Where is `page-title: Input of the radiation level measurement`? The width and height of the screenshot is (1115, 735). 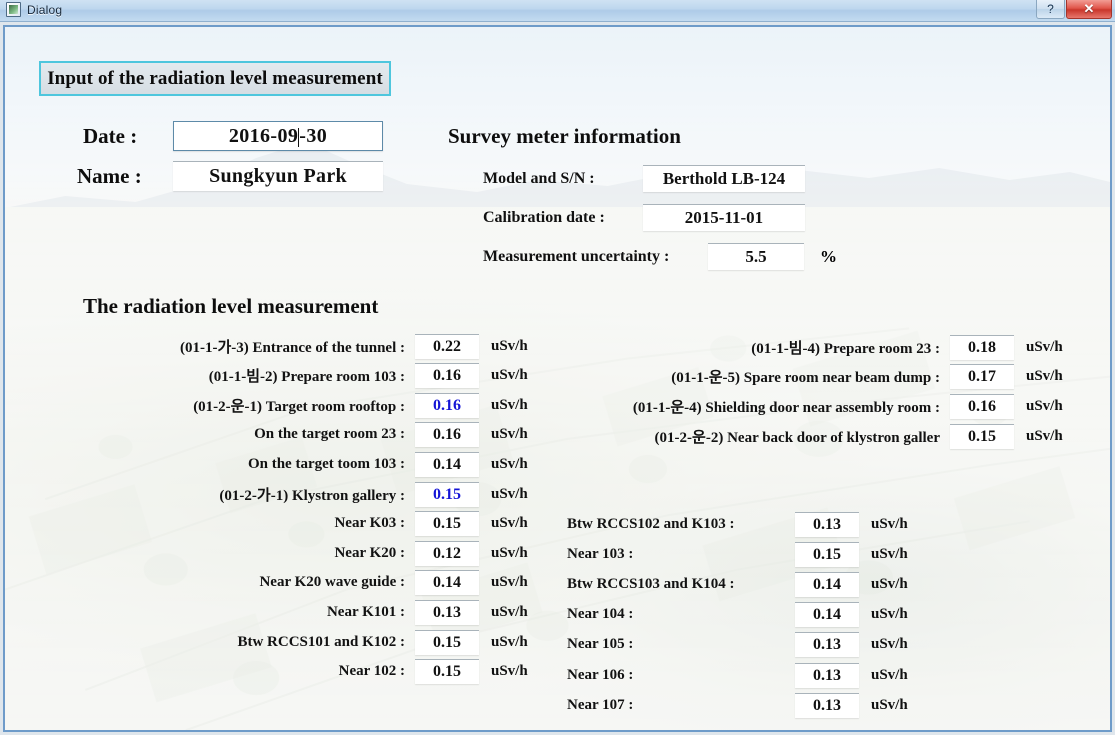 page-title: Input of the radiation level measurement is located at coordinates (215, 78).